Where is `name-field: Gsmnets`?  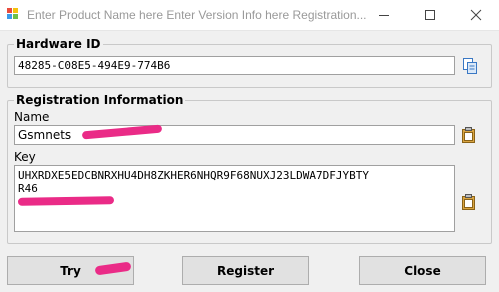
name-field: Gsmnets is located at coordinates (234, 135).